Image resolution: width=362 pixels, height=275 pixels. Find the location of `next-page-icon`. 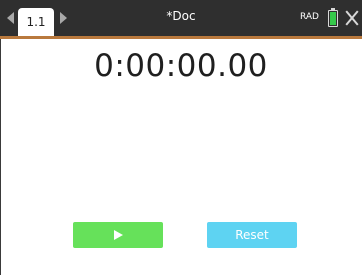

next-page-icon is located at coordinates (63, 18).